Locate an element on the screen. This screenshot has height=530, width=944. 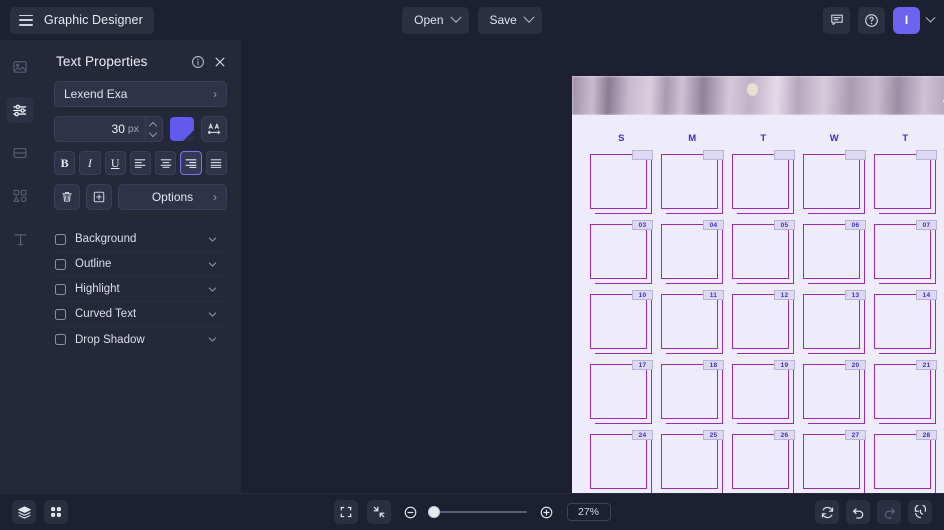
calendar-cell: 13 is located at coordinates (834, 325).